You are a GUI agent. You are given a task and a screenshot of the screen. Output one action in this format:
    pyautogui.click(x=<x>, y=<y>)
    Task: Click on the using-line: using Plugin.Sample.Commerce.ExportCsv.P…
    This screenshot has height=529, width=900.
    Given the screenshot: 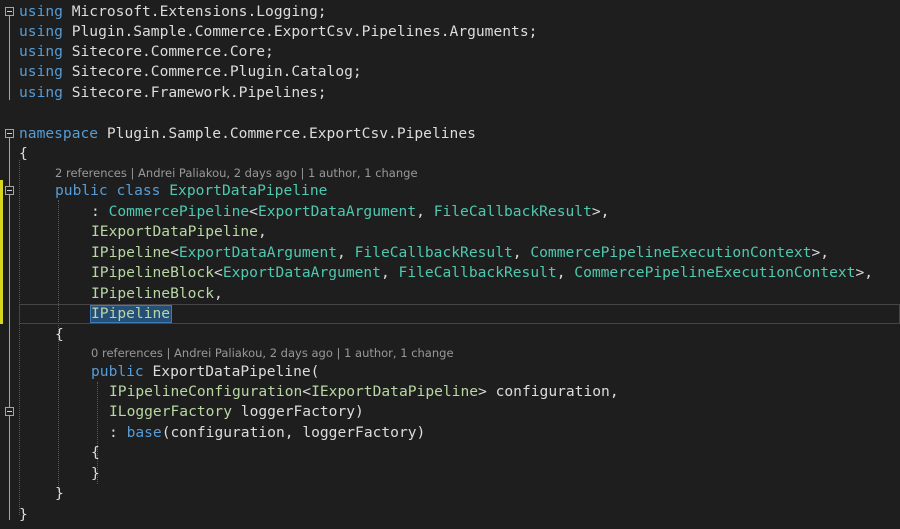 What is the action you would take?
    pyautogui.click(x=450, y=32)
    